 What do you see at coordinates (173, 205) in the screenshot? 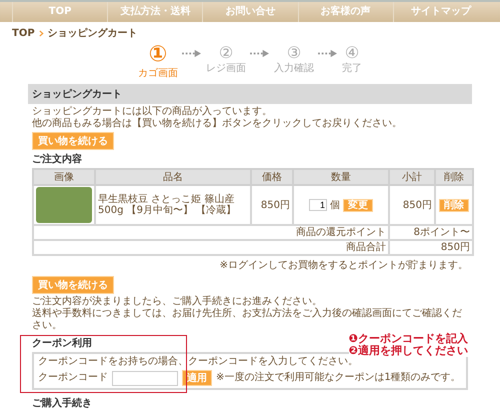
I see `product-name: 早生黒枝豆 さとっこ姫 篠山産500g 【9月中旬〜】 【冷蔵】` at bounding box center [173, 205].